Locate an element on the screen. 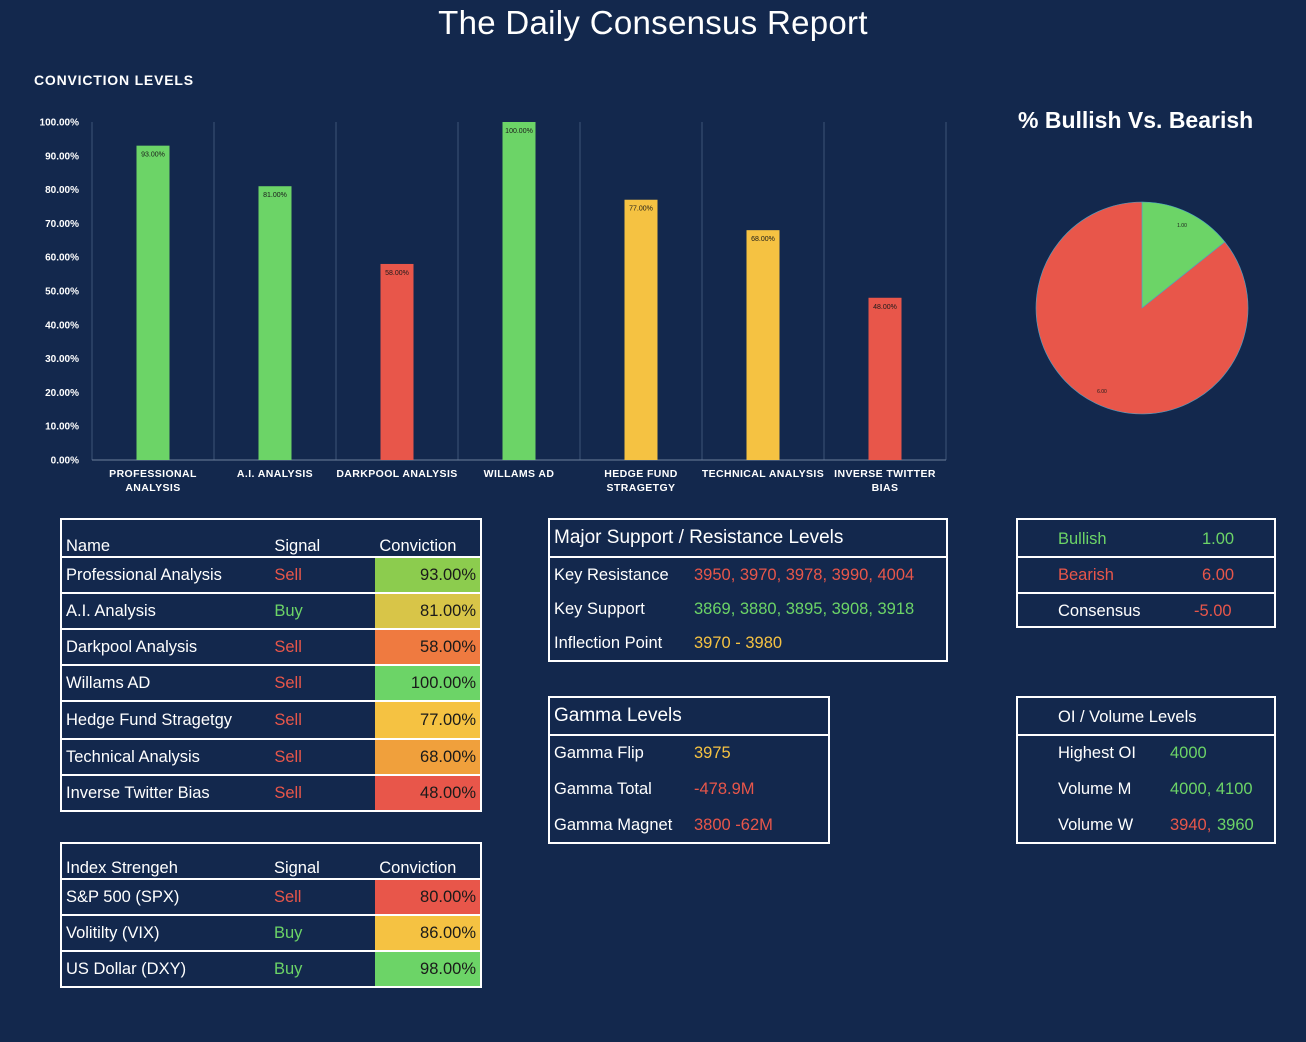 The height and width of the screenshot is (1042, 1306). row-conviction: 93.00% is located at coordinates (428, 575).